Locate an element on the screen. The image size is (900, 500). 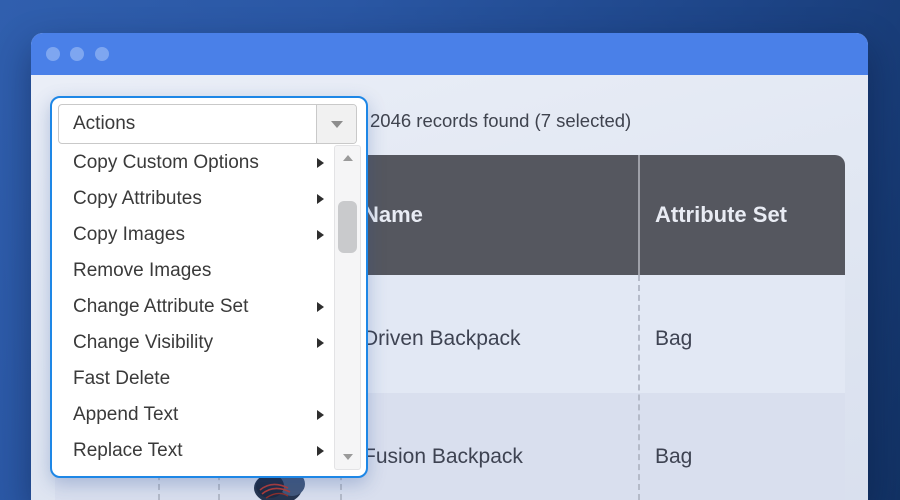
menu-item-fast-delete: Fast Delete is located at coordinates (194, 379).